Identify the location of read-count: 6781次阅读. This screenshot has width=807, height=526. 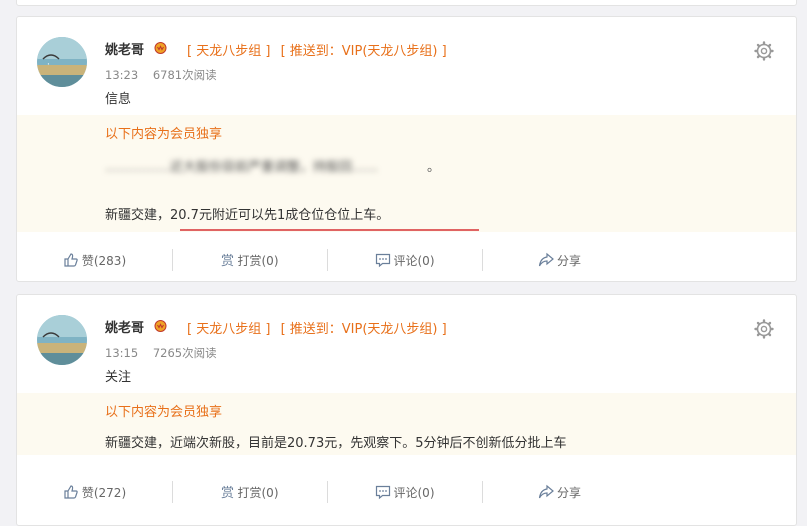
(184, 75).